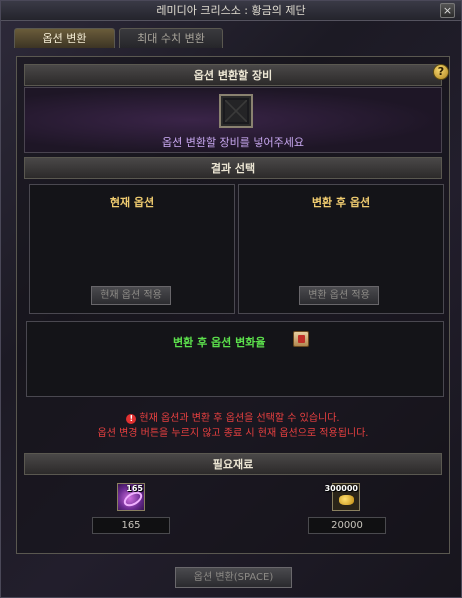 This screenshot has width=462, height=598. Describe the element at coordinates (235, 359) in the screenshot. I see `convert-rate-panel: 변환 후 옵션 변화율` at that location.